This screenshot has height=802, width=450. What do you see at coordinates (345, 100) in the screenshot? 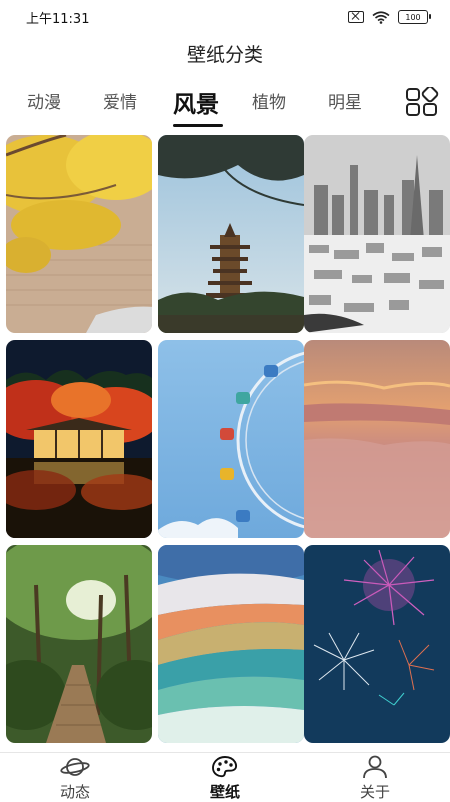
I see `tab-stars: 明星` at bounding box center [345, 100].